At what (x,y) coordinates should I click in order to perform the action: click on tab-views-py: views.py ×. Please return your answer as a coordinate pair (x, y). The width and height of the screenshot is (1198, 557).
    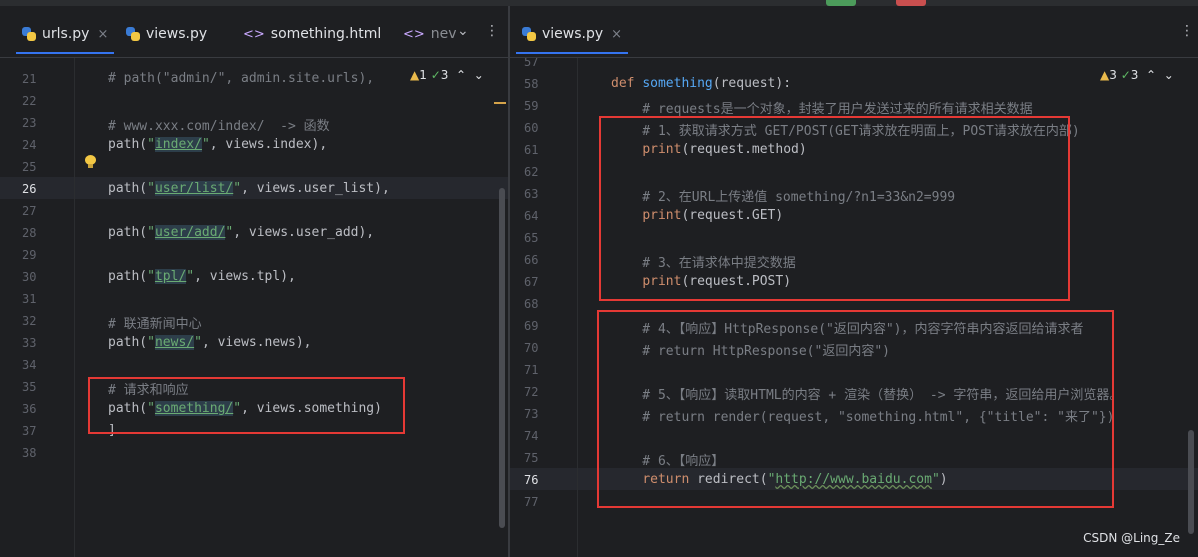
    Looking at the image, I should click on (572, 38).